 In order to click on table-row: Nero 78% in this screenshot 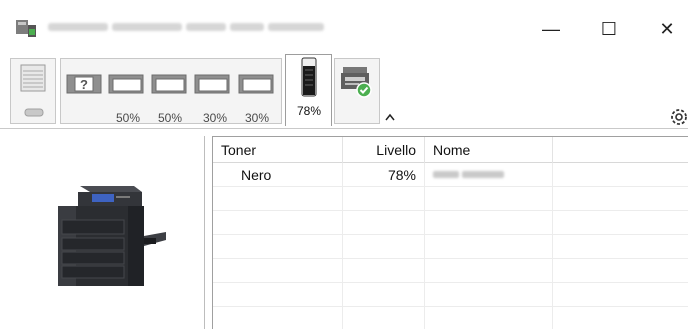, I will do `click(450, 175)`.